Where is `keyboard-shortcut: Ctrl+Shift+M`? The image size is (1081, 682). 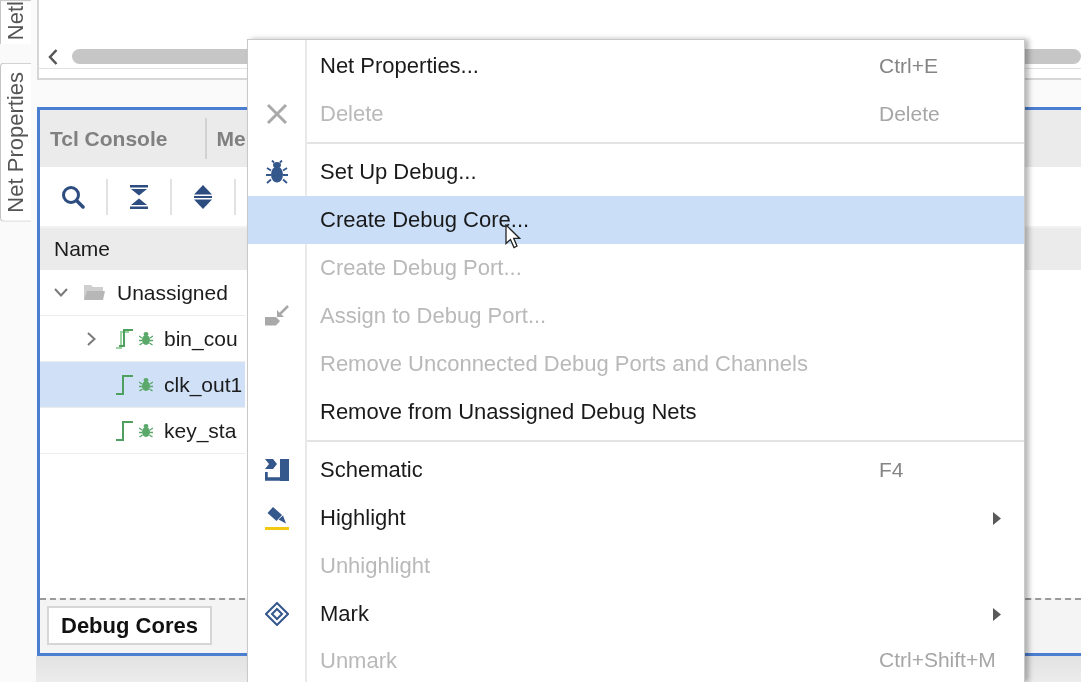 keyboard-shortcut: Ctrl+Shift+M is located at coordinates (937, 660).